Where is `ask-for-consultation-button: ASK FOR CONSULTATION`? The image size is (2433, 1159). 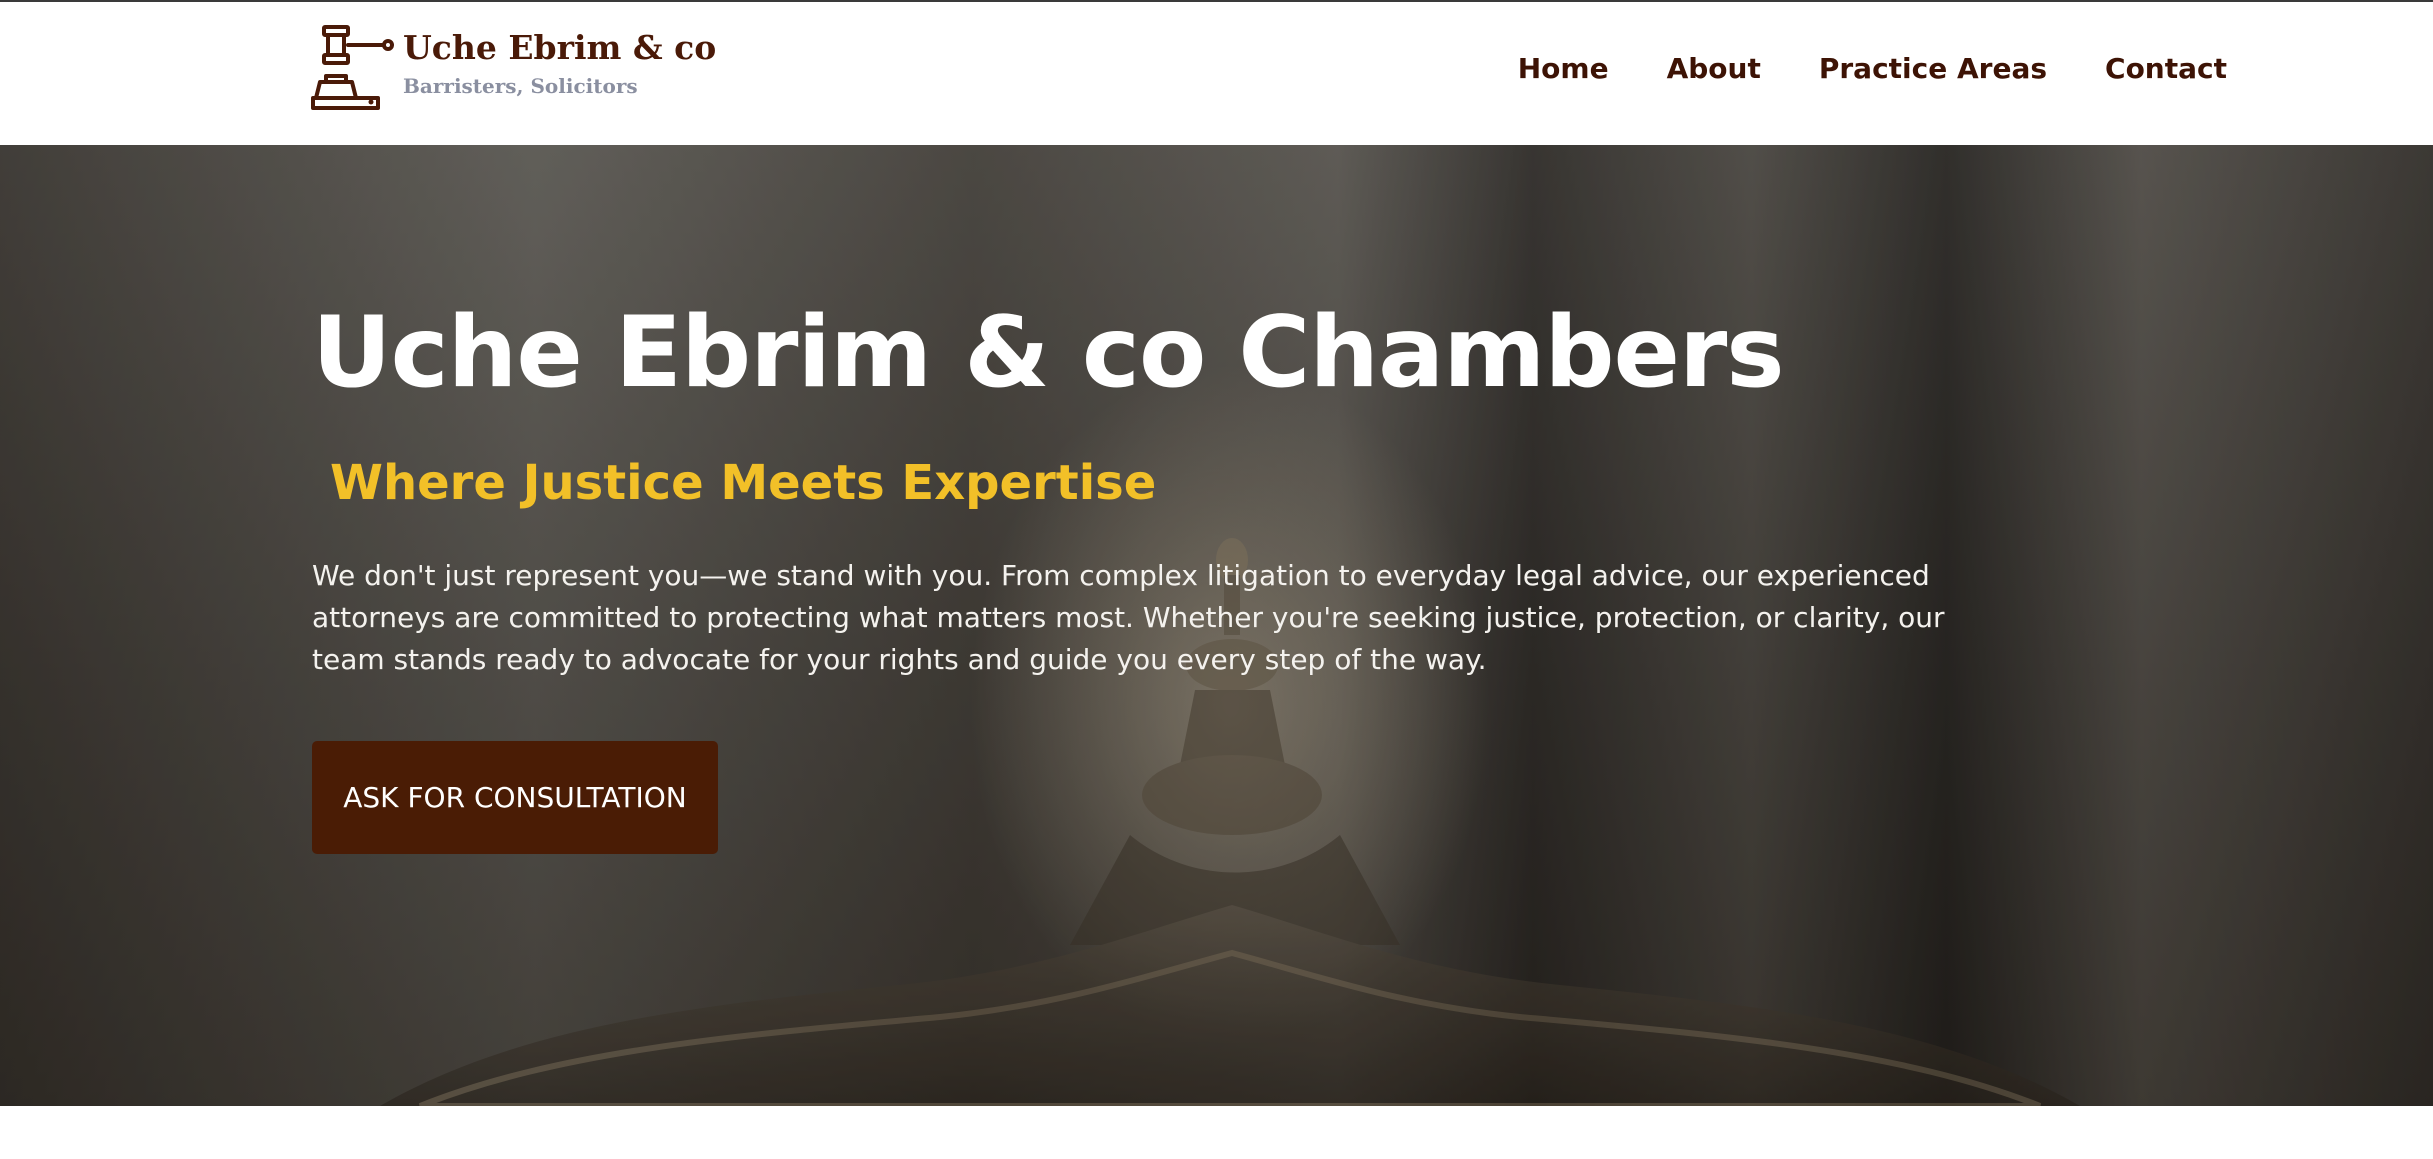 ask-for-consultation-button: ASK FOR CONSULTATION is located at coordinates (515, 797).